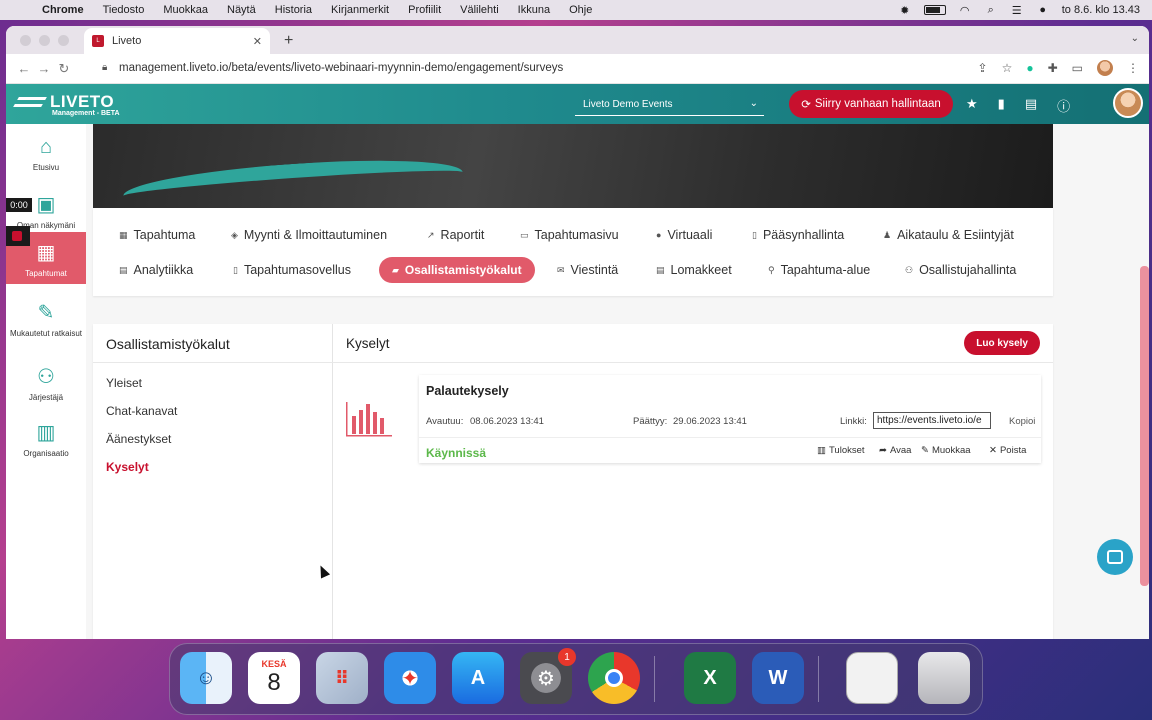 This screenshot has height=720, width=1152. I want to click on minimize-window-button, so click(44, 40).